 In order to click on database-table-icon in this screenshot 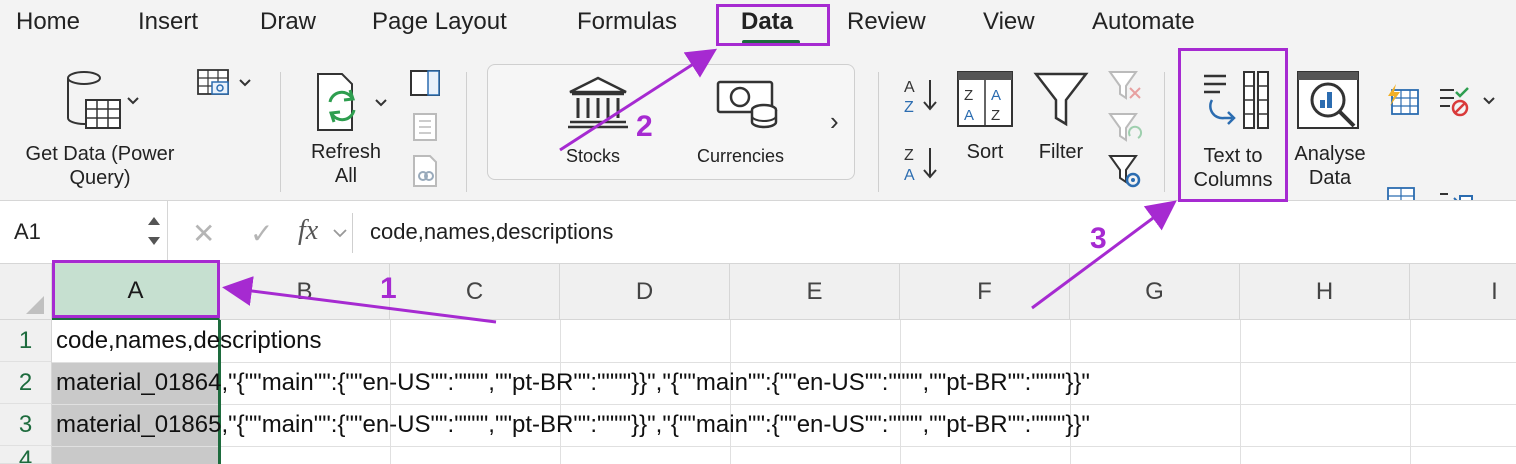, I will do `click(103, 100)`.